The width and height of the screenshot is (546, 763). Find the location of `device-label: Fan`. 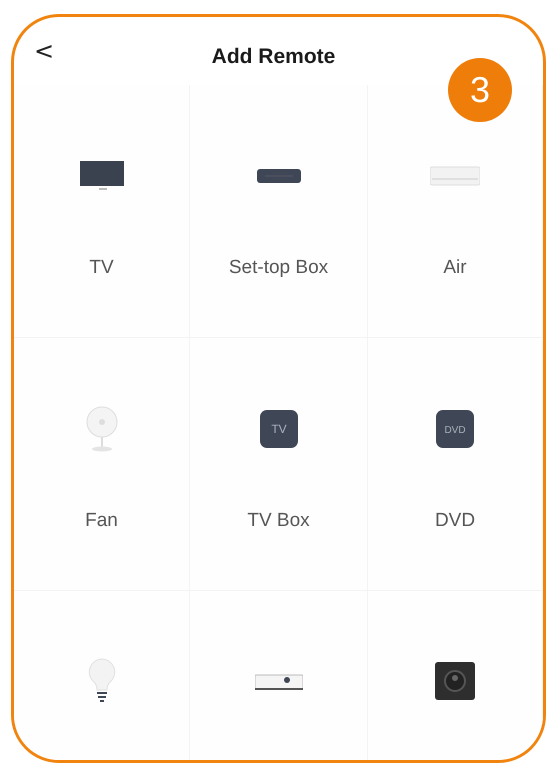

device-label: Fan is located at coordinates (101, 521).